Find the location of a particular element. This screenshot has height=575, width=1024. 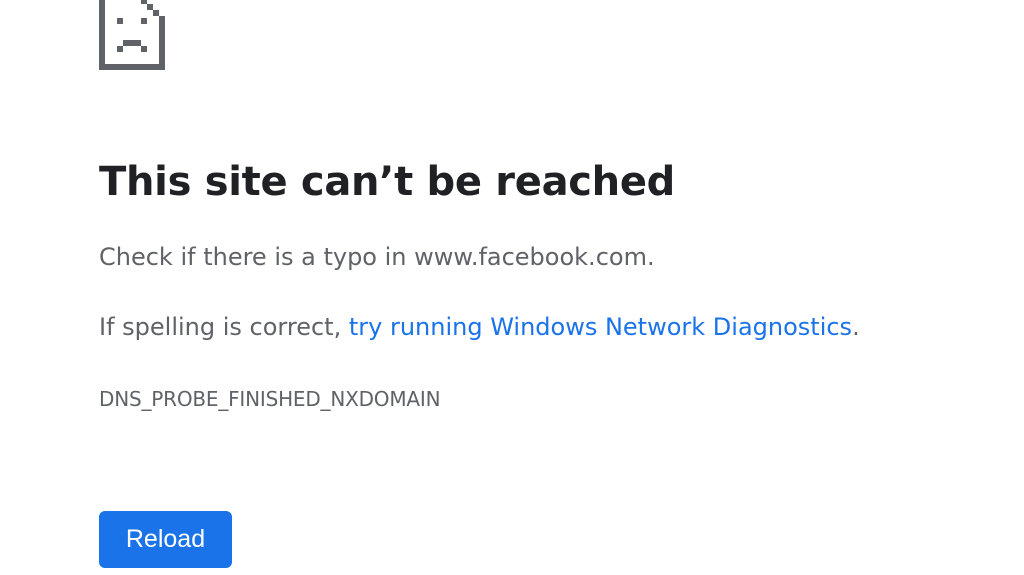

page-title: This site can’t be reached is located at coordinates (387, 182).